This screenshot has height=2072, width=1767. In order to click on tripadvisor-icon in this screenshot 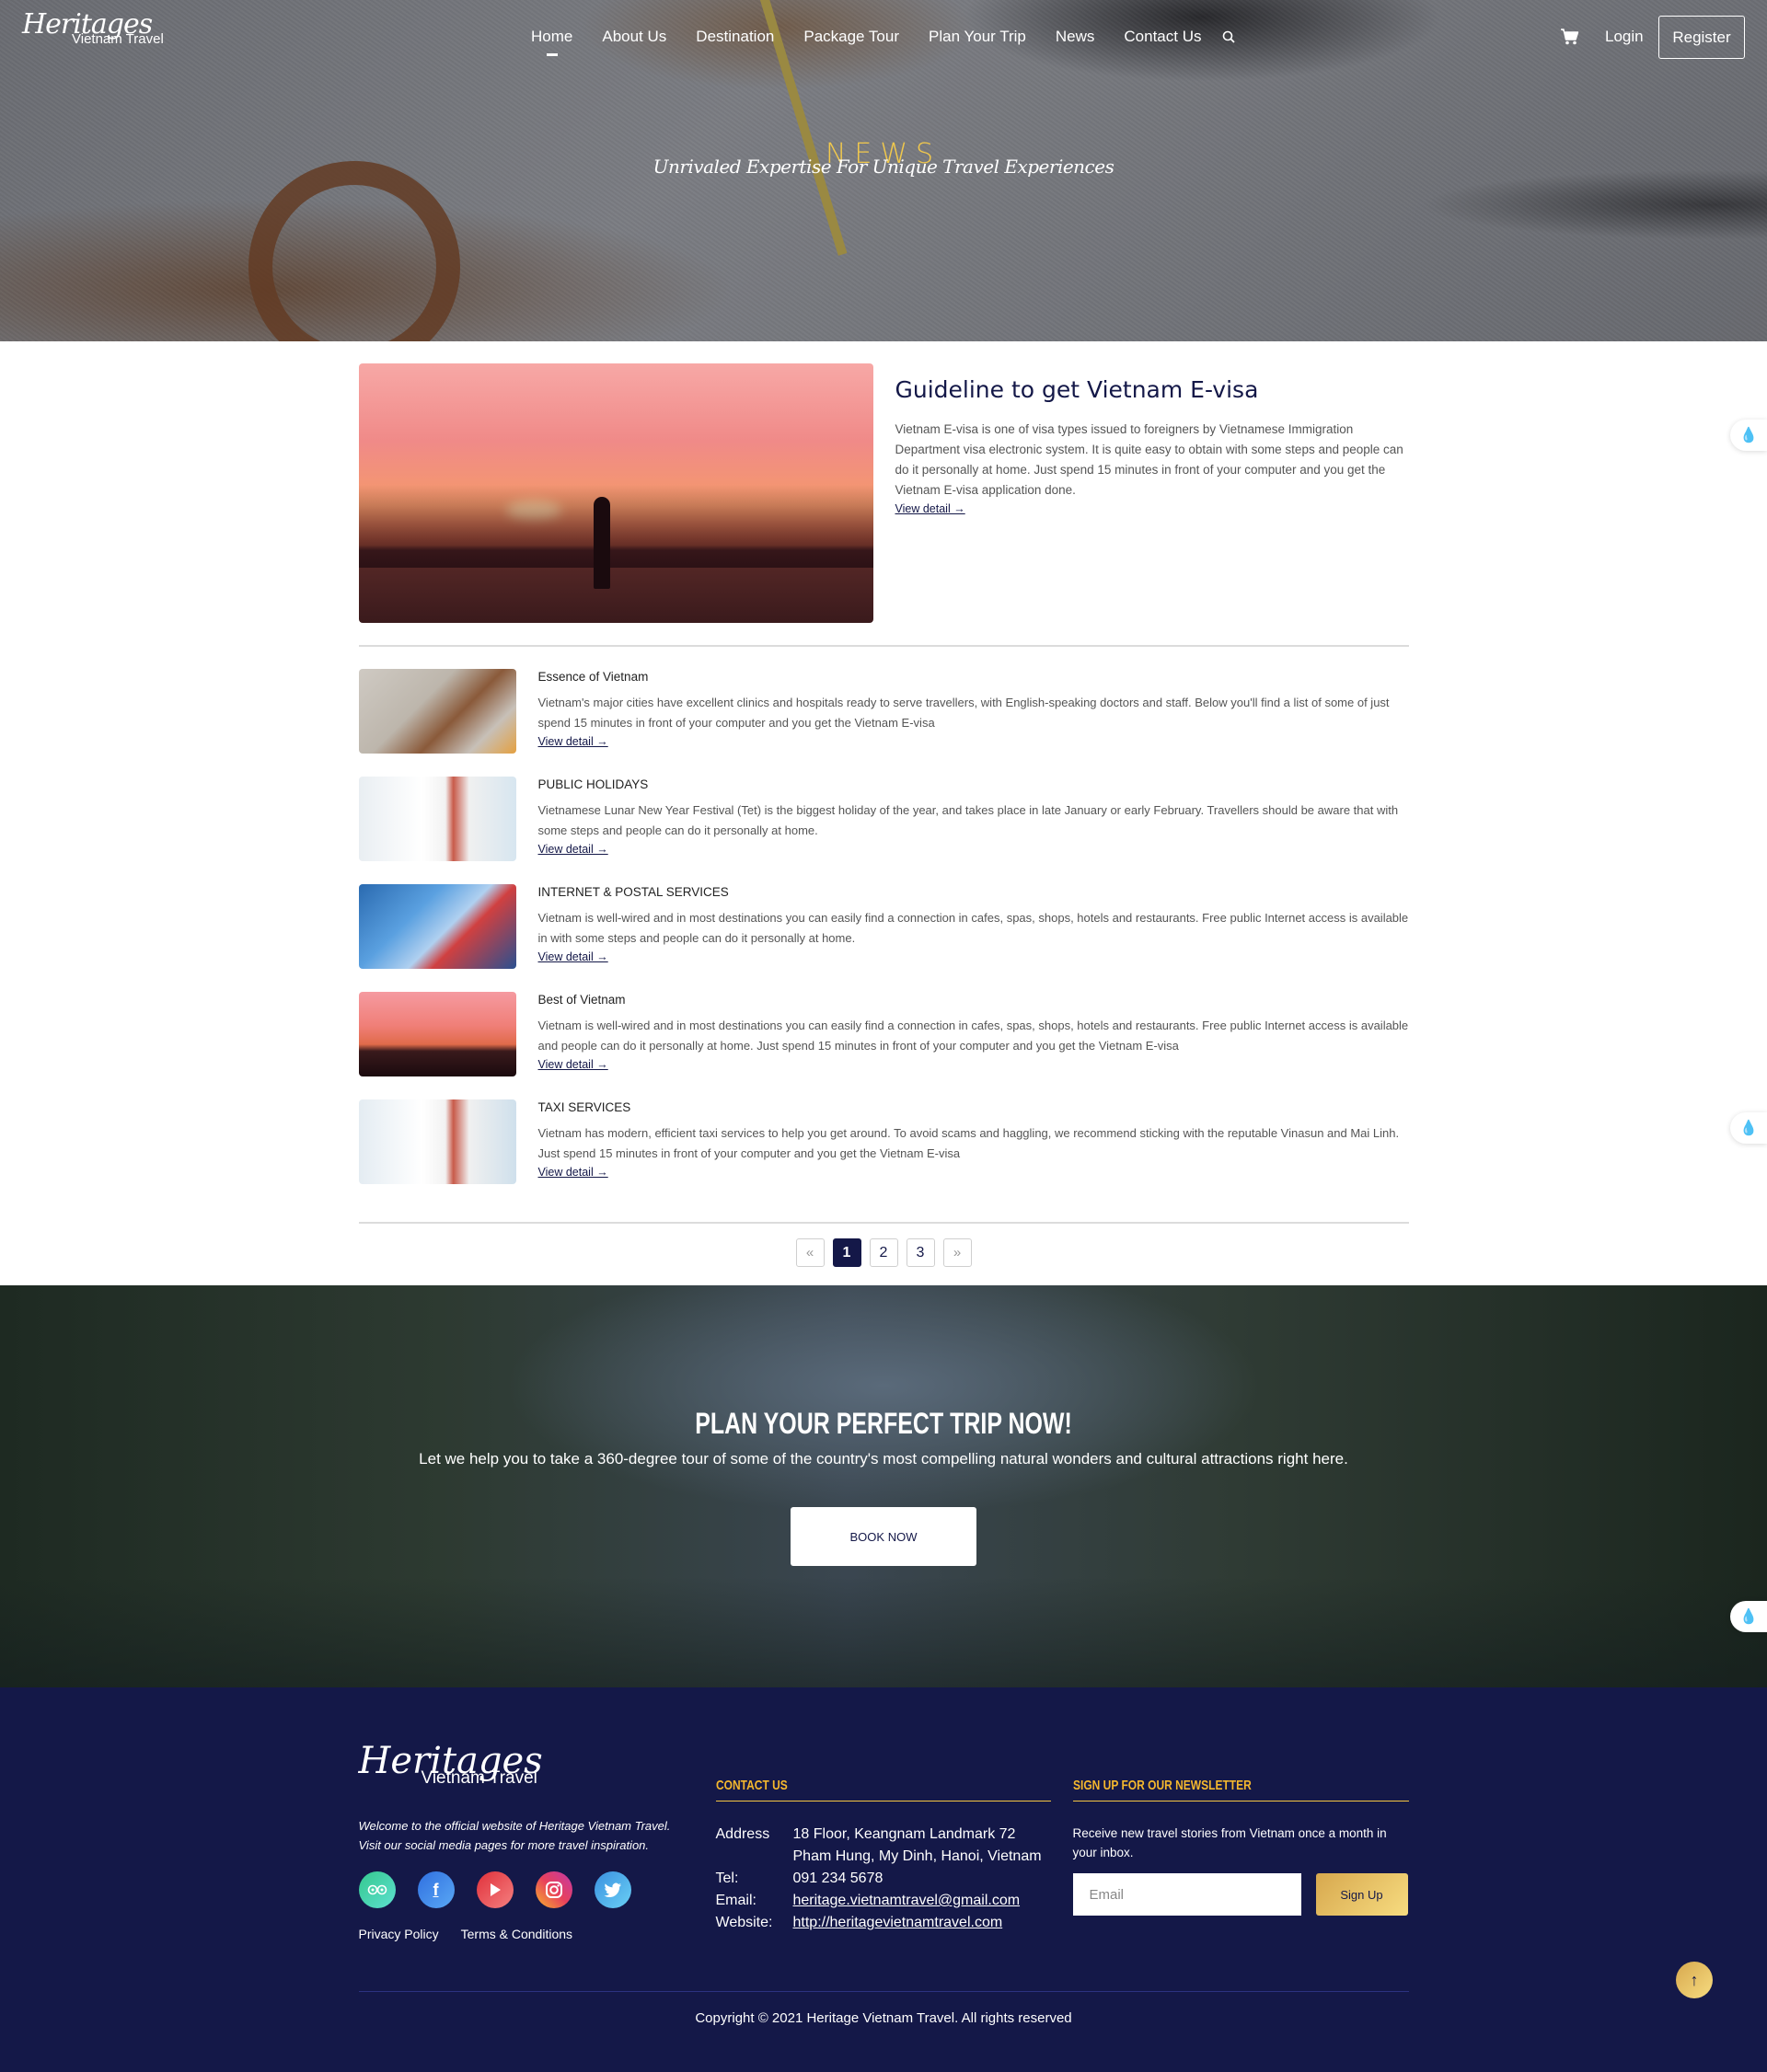, I will do `click(377, 1889)`.